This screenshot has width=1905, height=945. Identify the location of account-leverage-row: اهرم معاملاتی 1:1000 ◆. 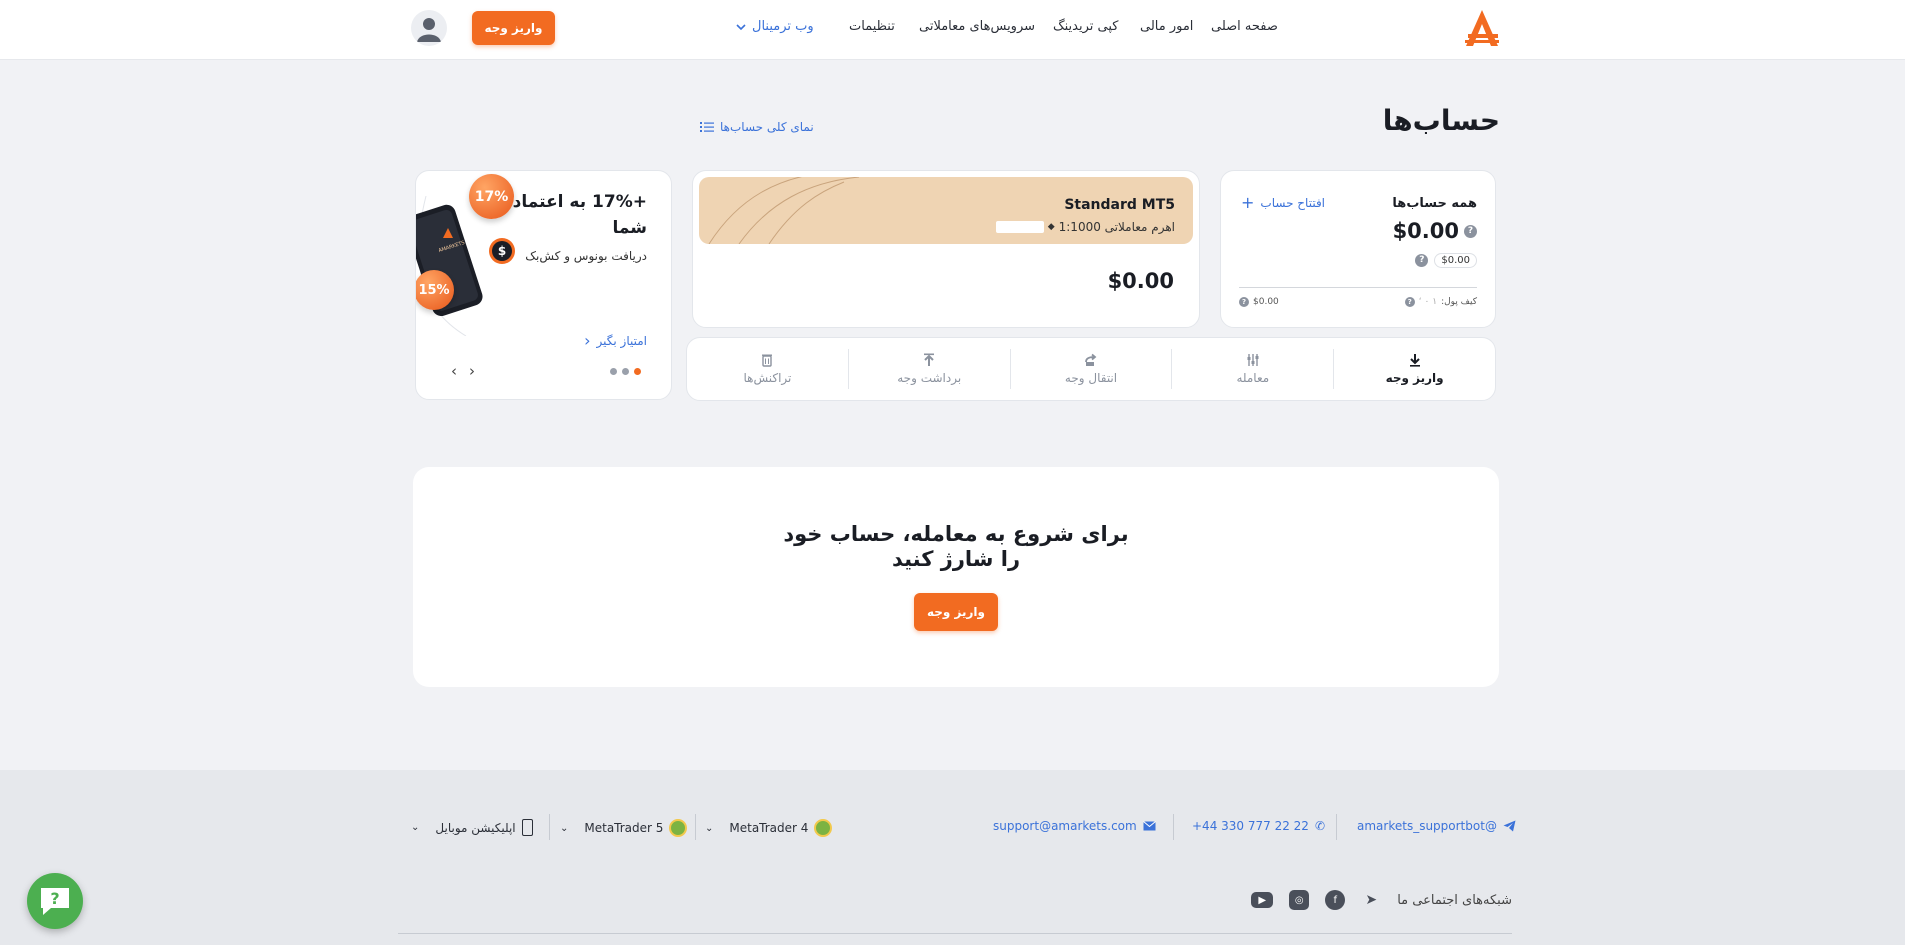
(1085, 227).